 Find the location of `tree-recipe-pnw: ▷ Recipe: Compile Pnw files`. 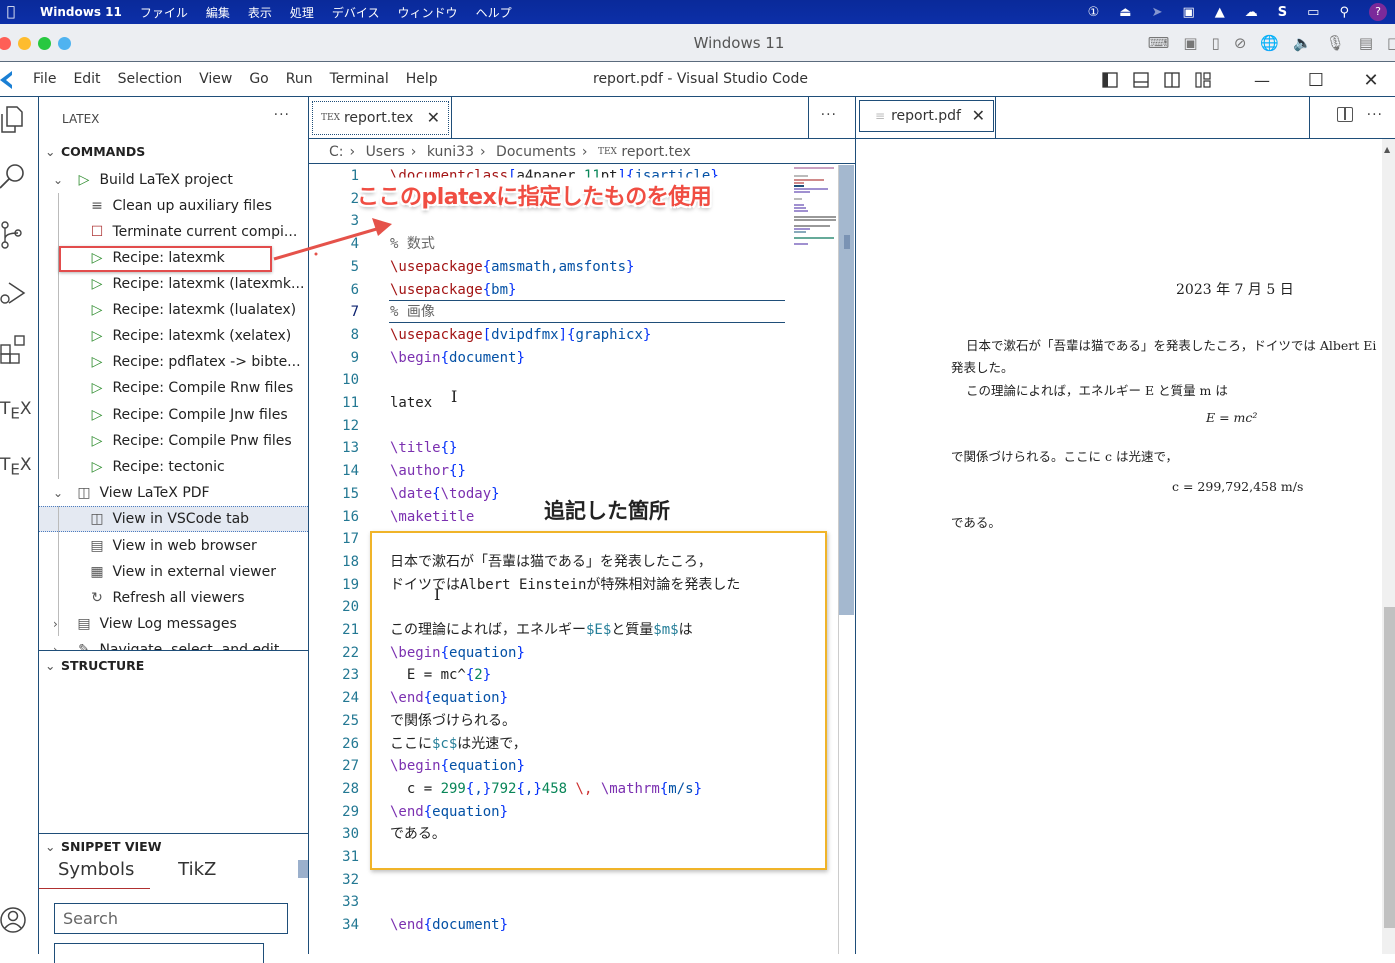

tree-recipe-pnw: ▷ Recipe: Compile Pnw files is located at coordinates (189, 441).